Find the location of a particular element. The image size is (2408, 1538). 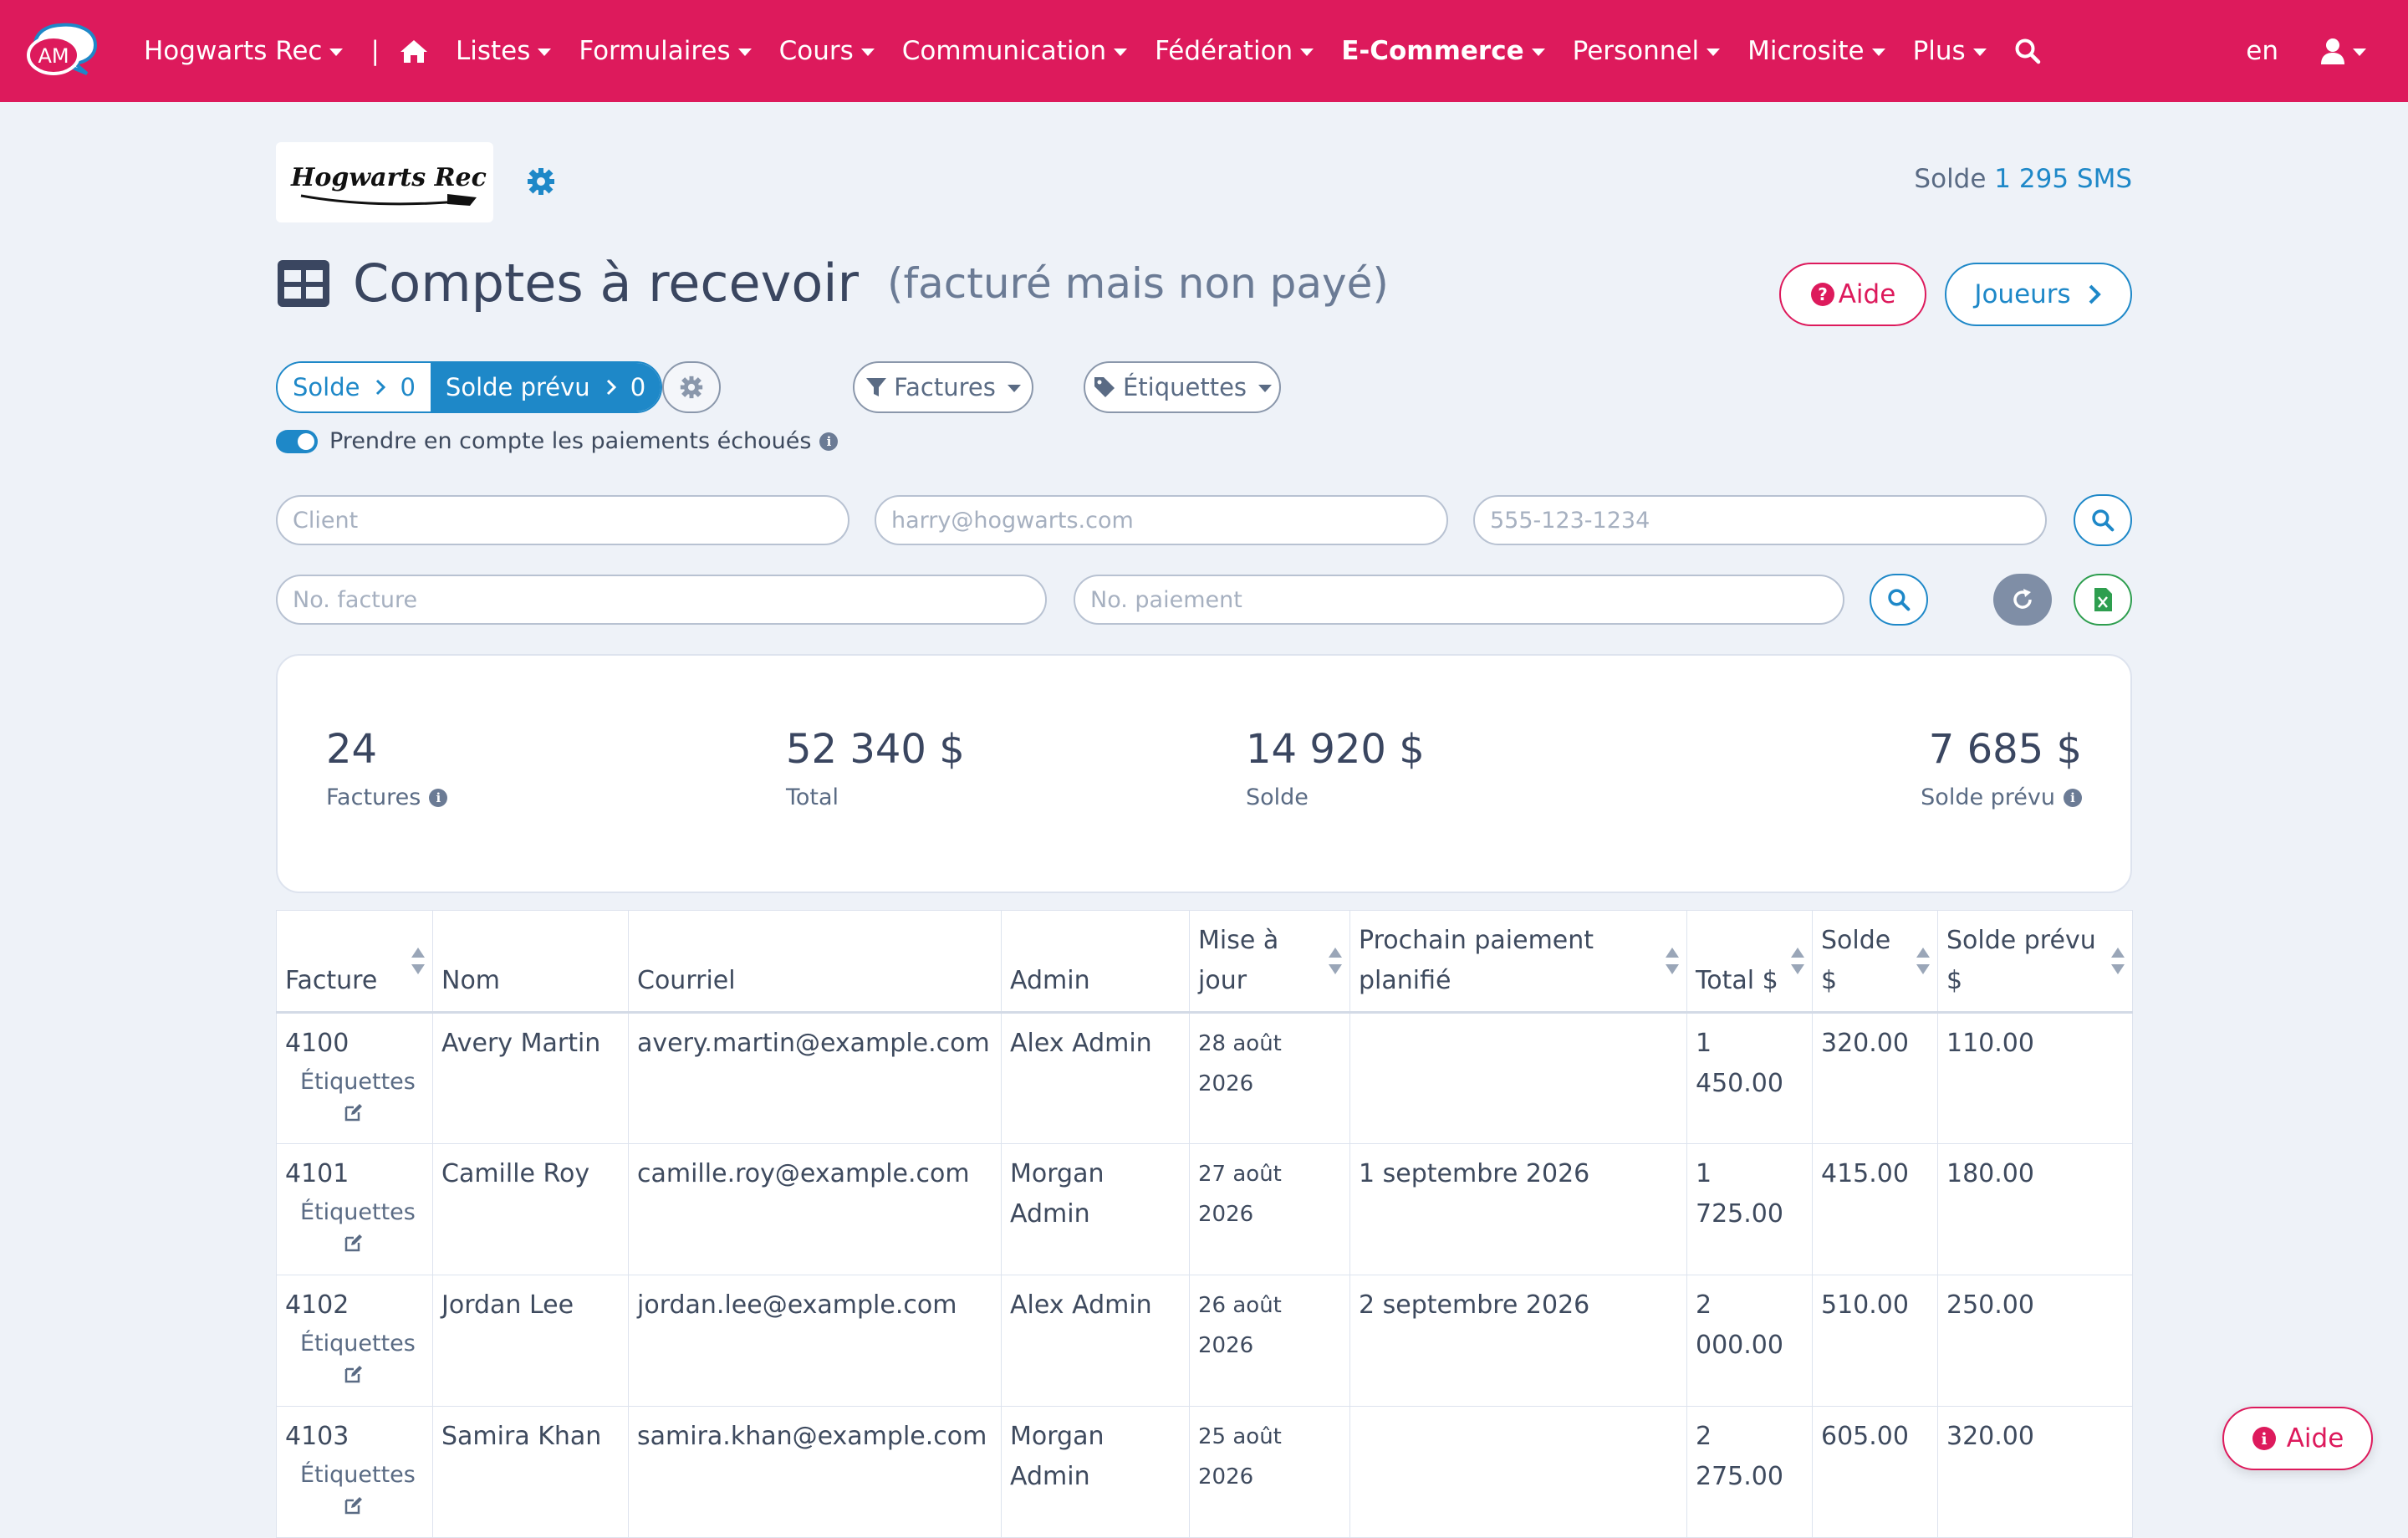

col-expected-balance: Solde prévu $ is located at coordinates (2035, 962).